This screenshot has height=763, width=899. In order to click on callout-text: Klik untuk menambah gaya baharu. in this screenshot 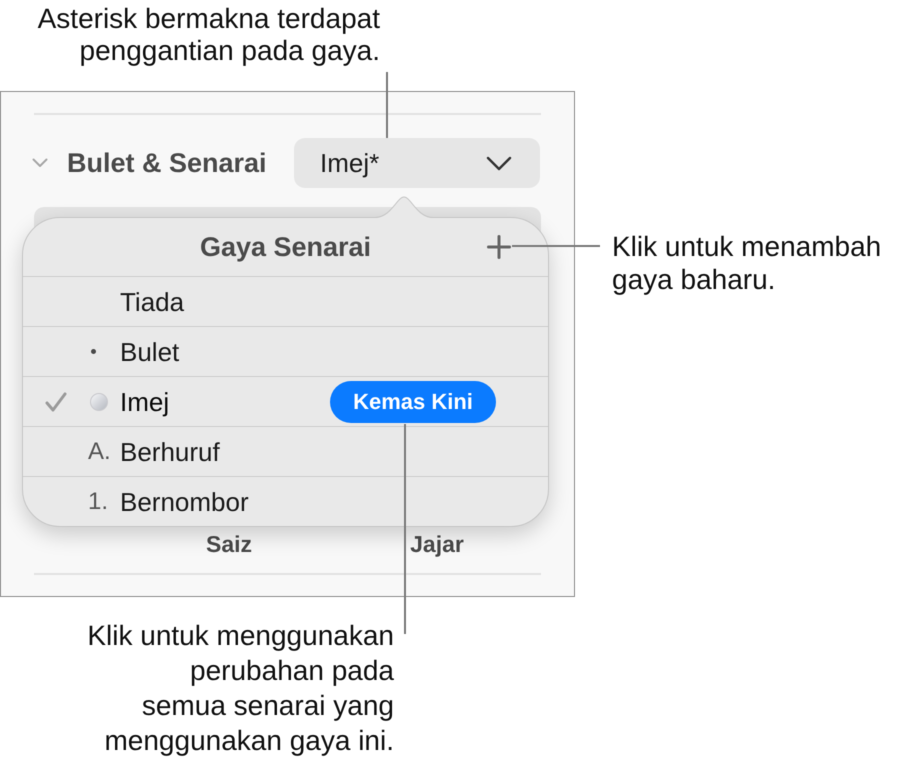, I will do `click(747, 263)`.